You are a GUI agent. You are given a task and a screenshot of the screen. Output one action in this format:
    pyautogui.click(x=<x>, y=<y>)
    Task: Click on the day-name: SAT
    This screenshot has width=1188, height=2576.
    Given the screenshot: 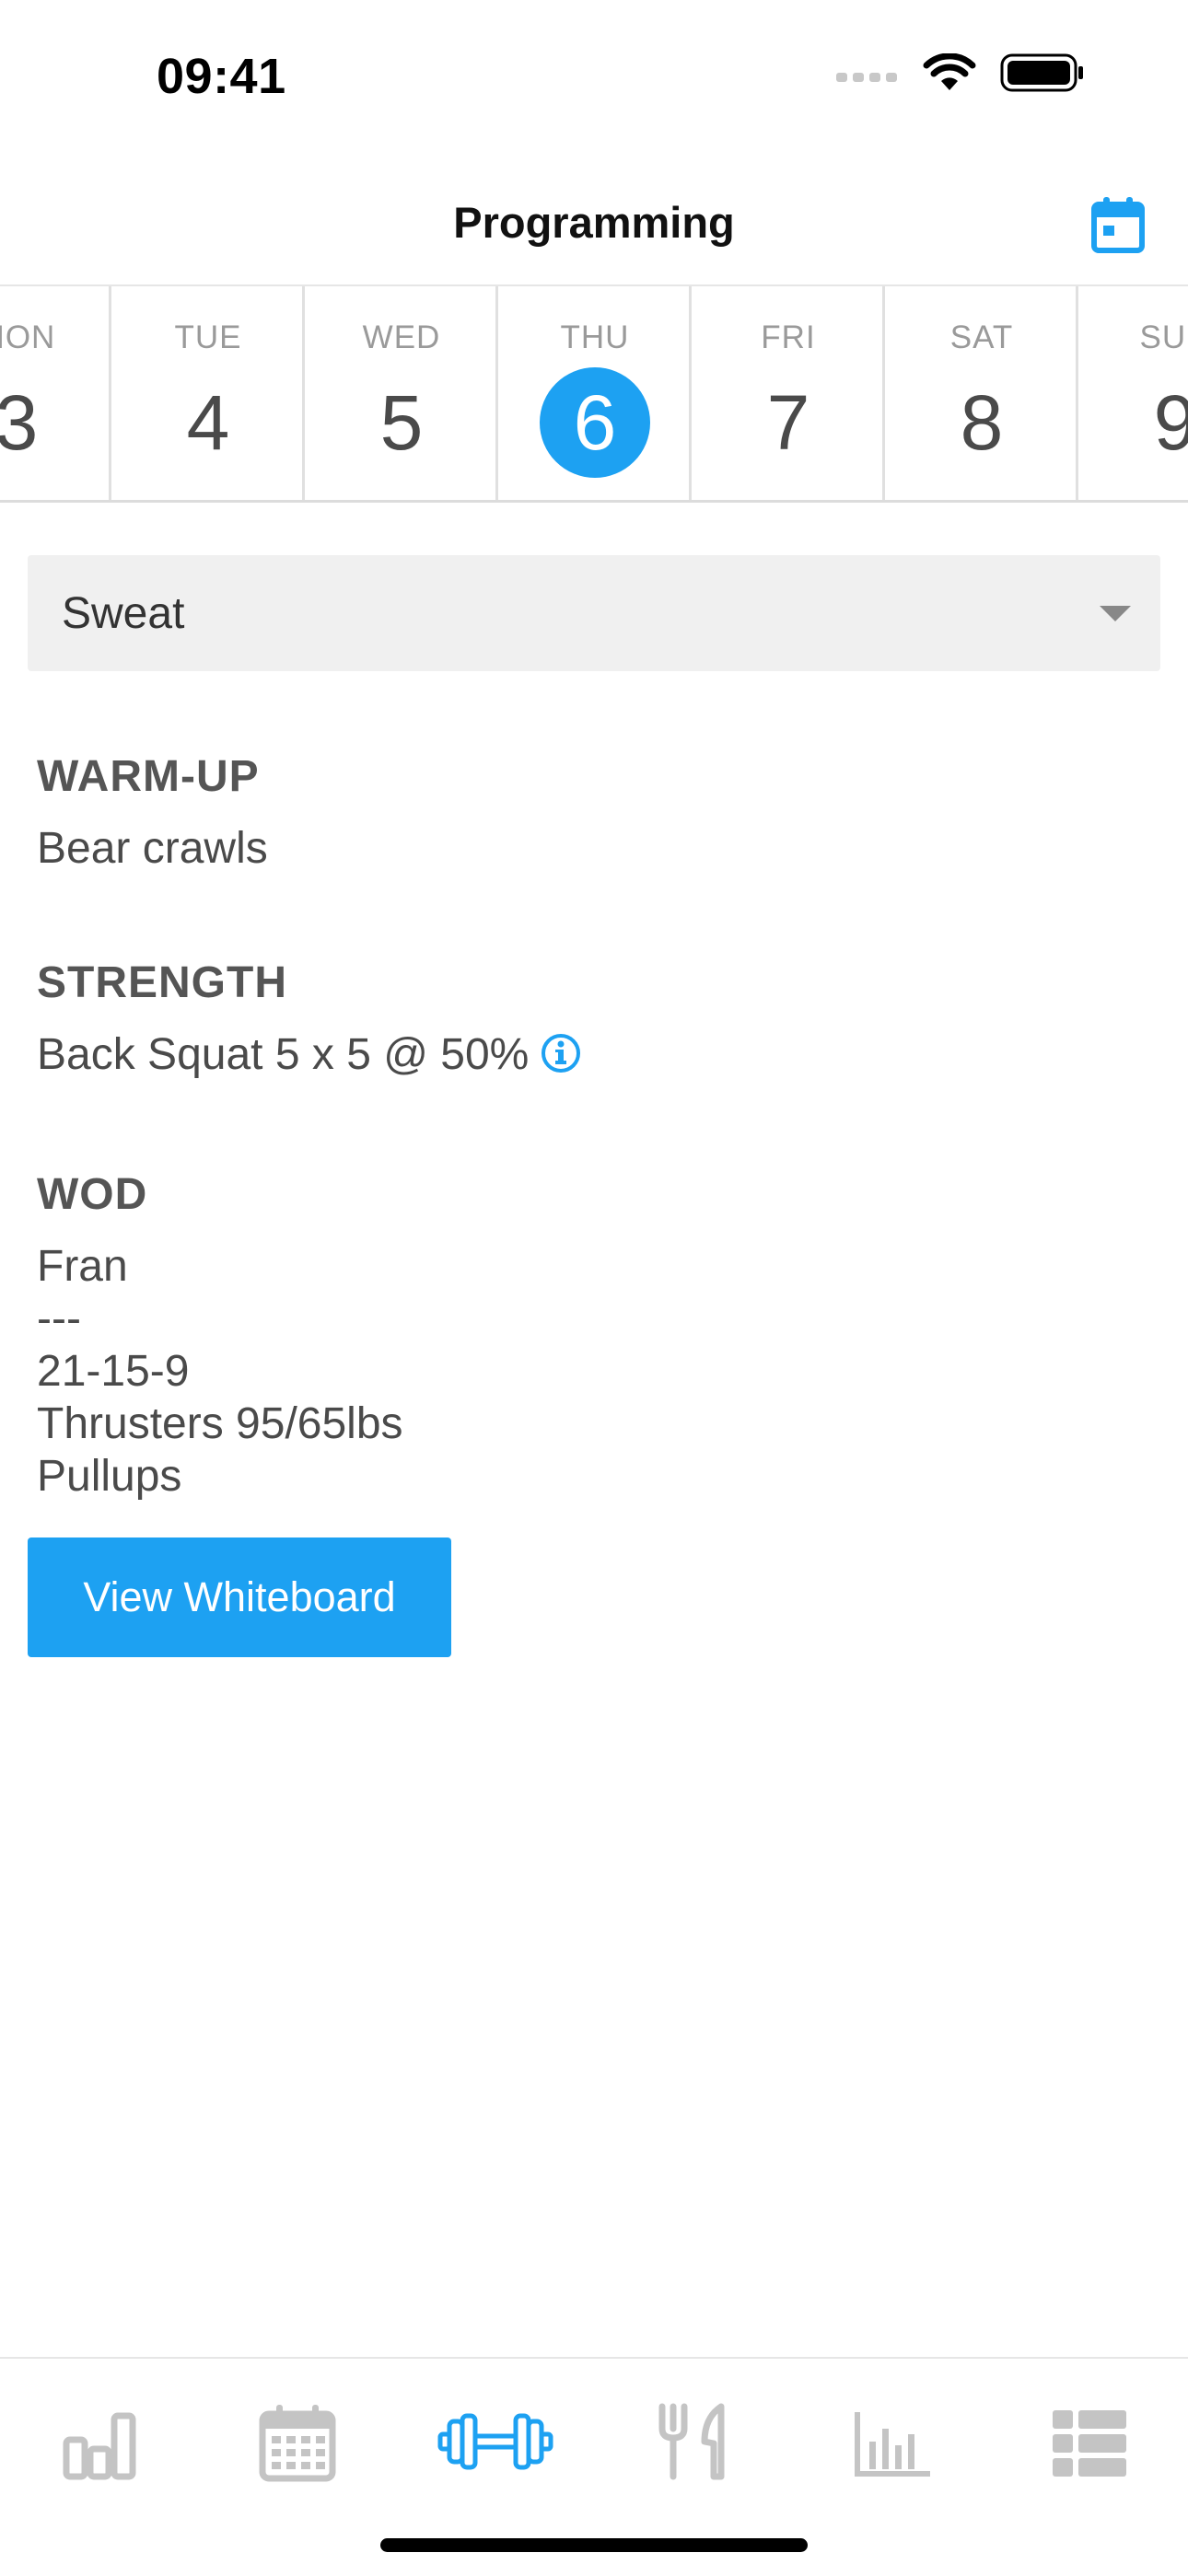 What is the action you would take?
    pyautogui.click(x=982, y=337)
    